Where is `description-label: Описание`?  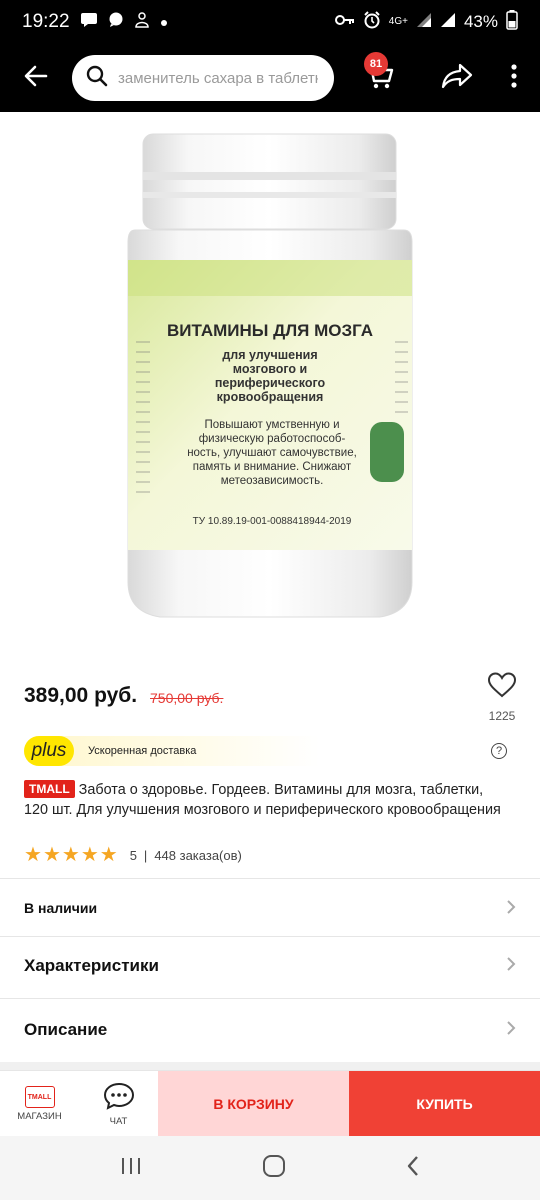 description-label: Описание is located at coordinates (66, 1029).